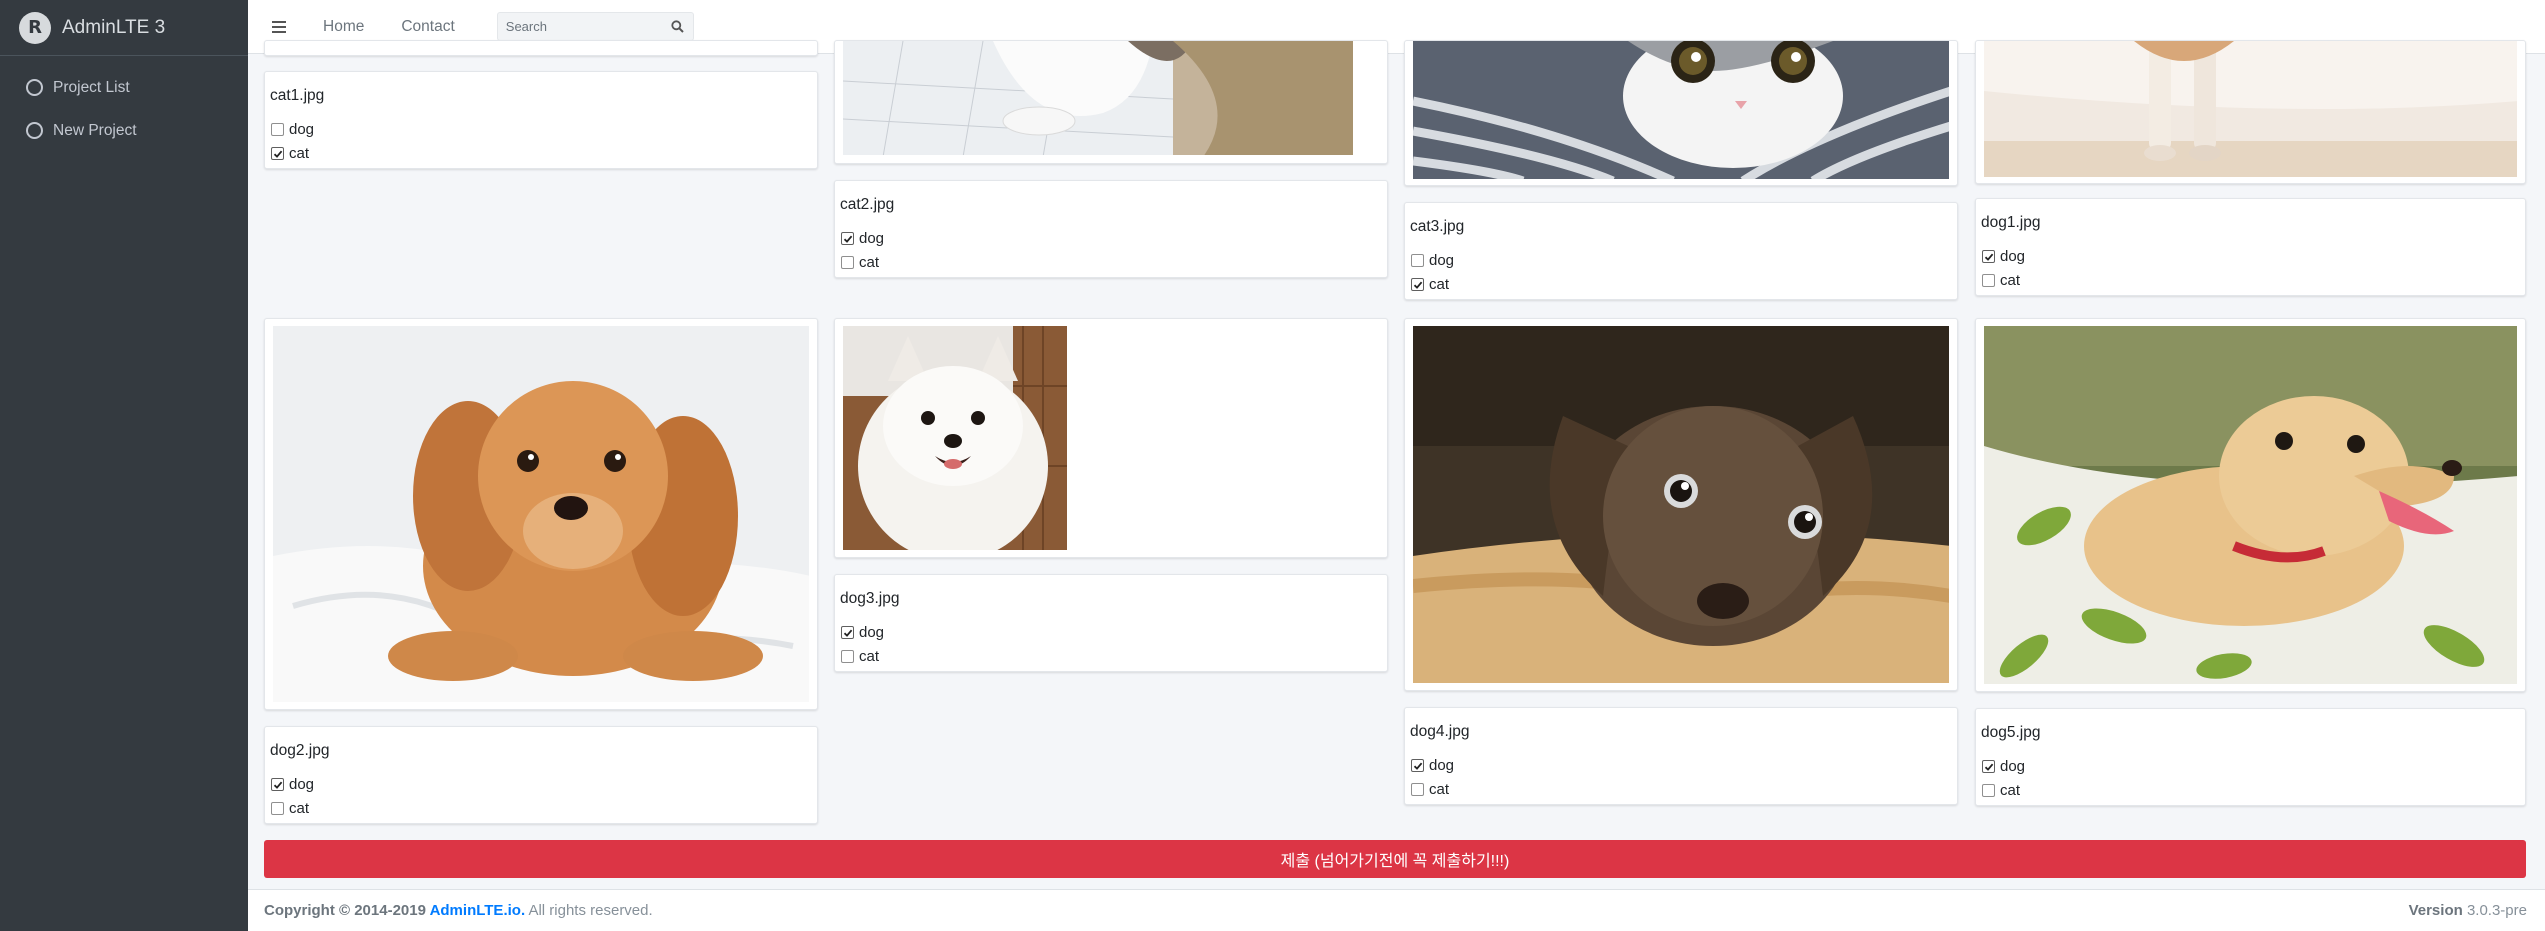  I want to click on sidebar-item-project-list: Project List, so click(124, 87).